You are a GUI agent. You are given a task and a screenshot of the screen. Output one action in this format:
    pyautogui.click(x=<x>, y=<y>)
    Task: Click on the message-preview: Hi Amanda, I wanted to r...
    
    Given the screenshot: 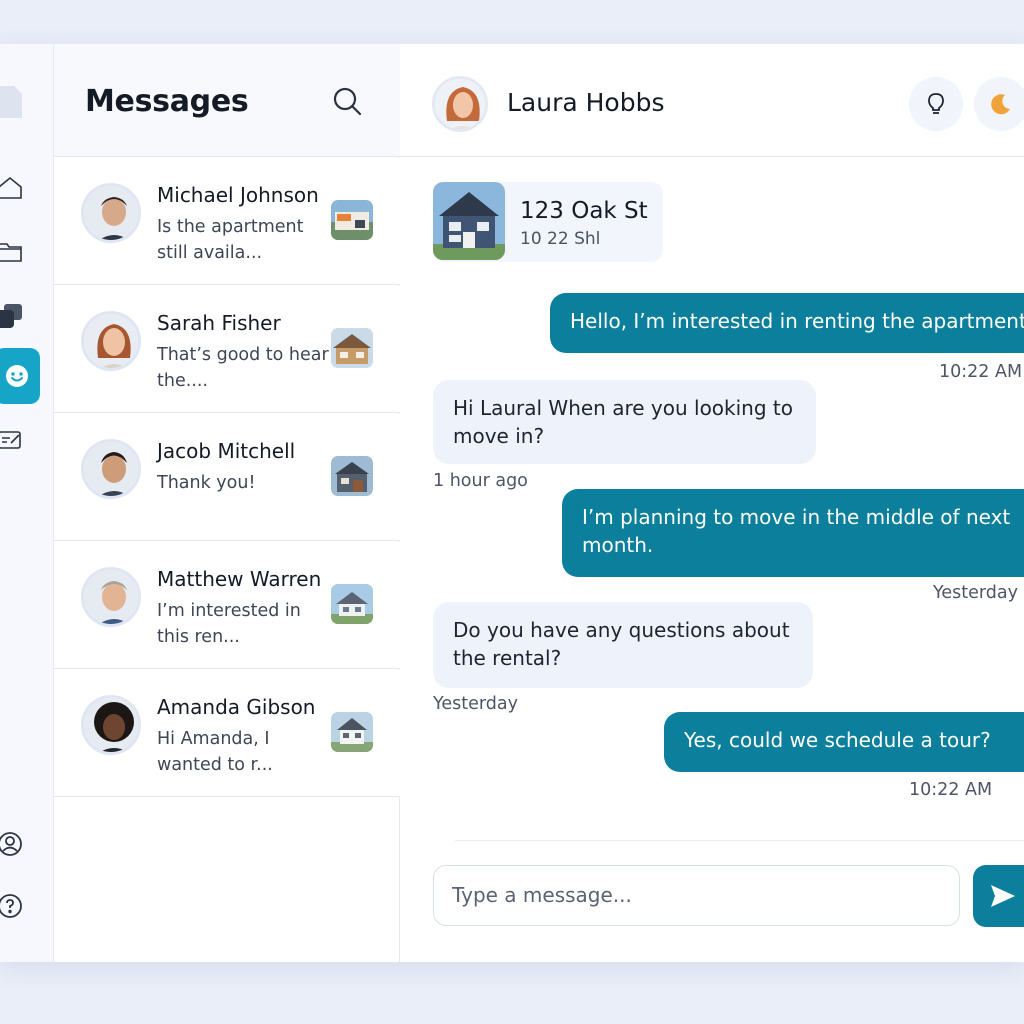 What is the action you would take?
    pyautogui.click(x=215, y=752)
    